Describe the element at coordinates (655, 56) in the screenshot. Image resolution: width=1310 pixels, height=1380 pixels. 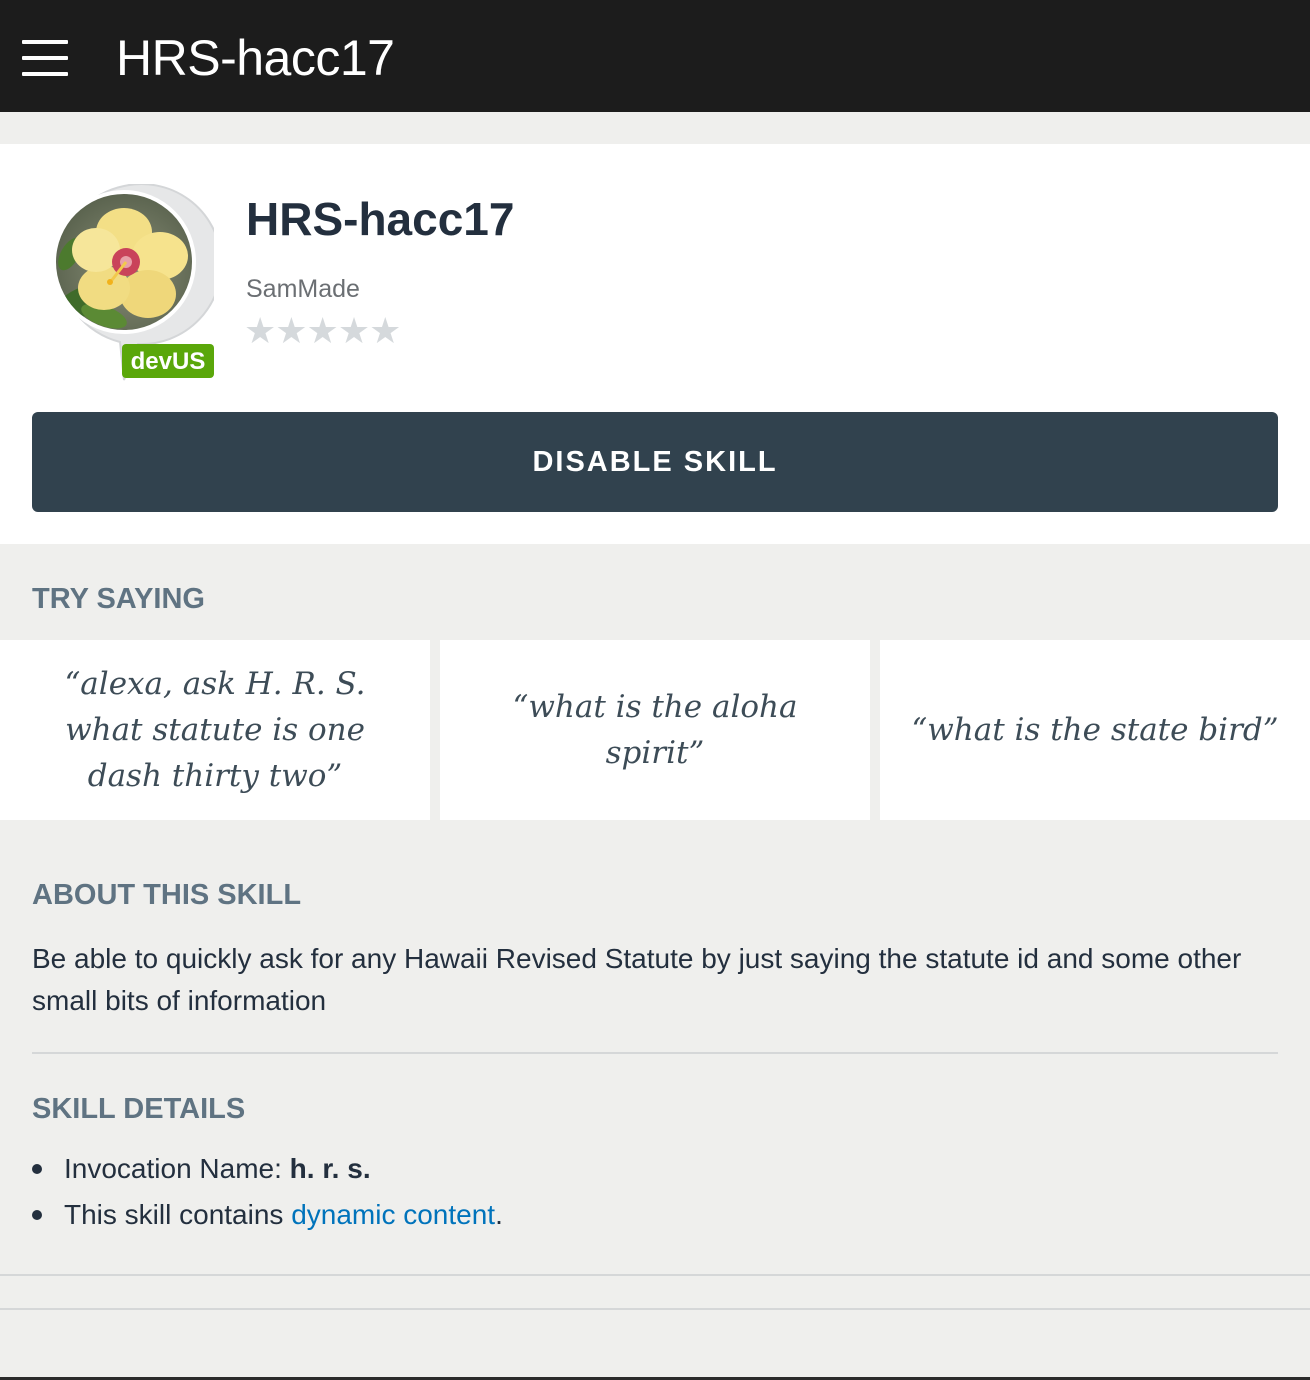
I see `top-bar: HRS-hacc17` at that location.